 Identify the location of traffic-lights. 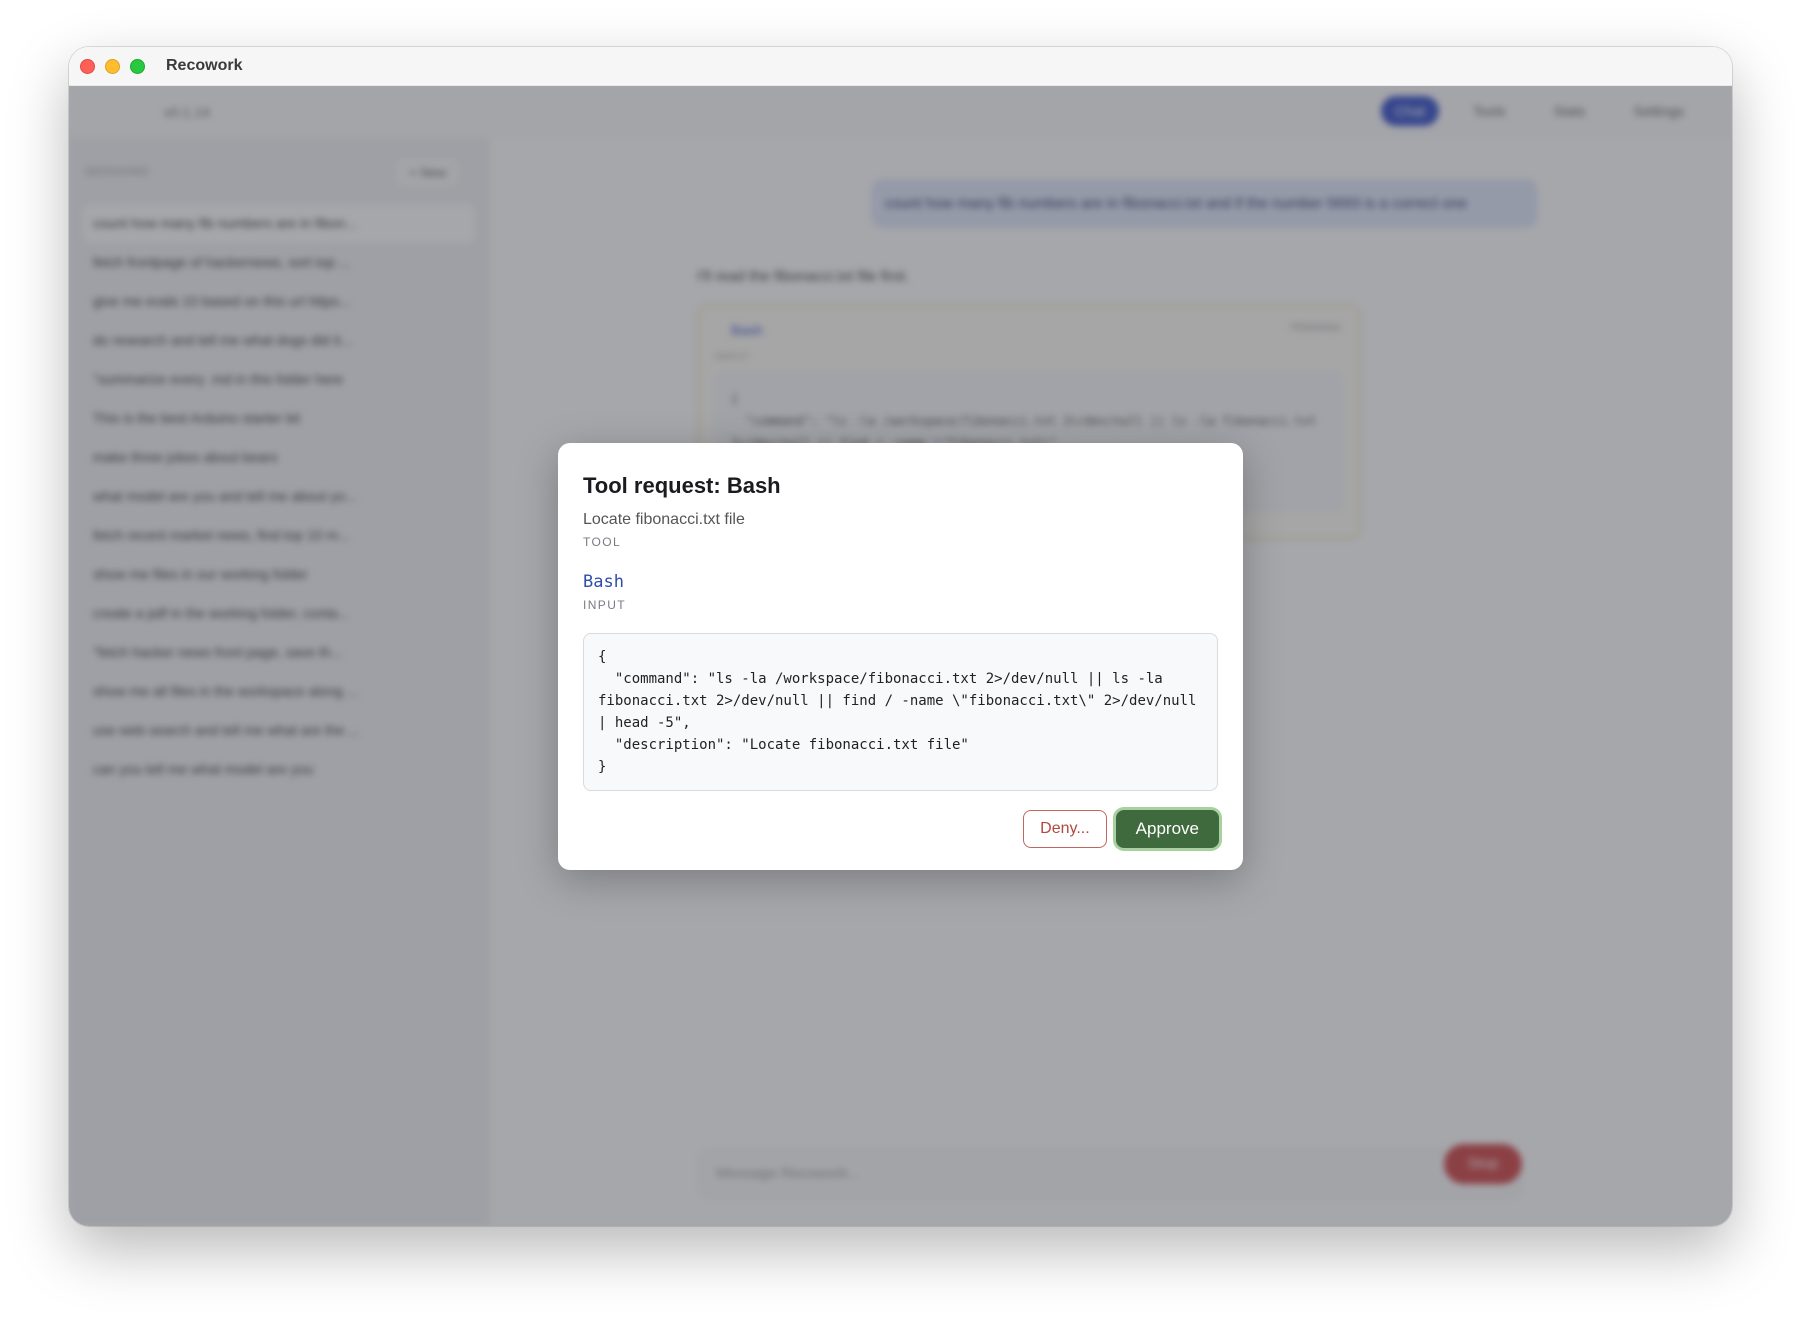
(112, 66).